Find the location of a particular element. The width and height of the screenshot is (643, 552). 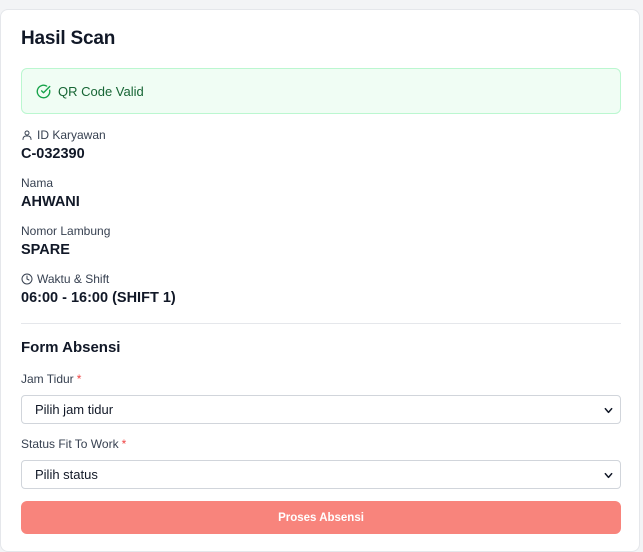

nama-value: AHWANI is located at coordinates (50, 202).